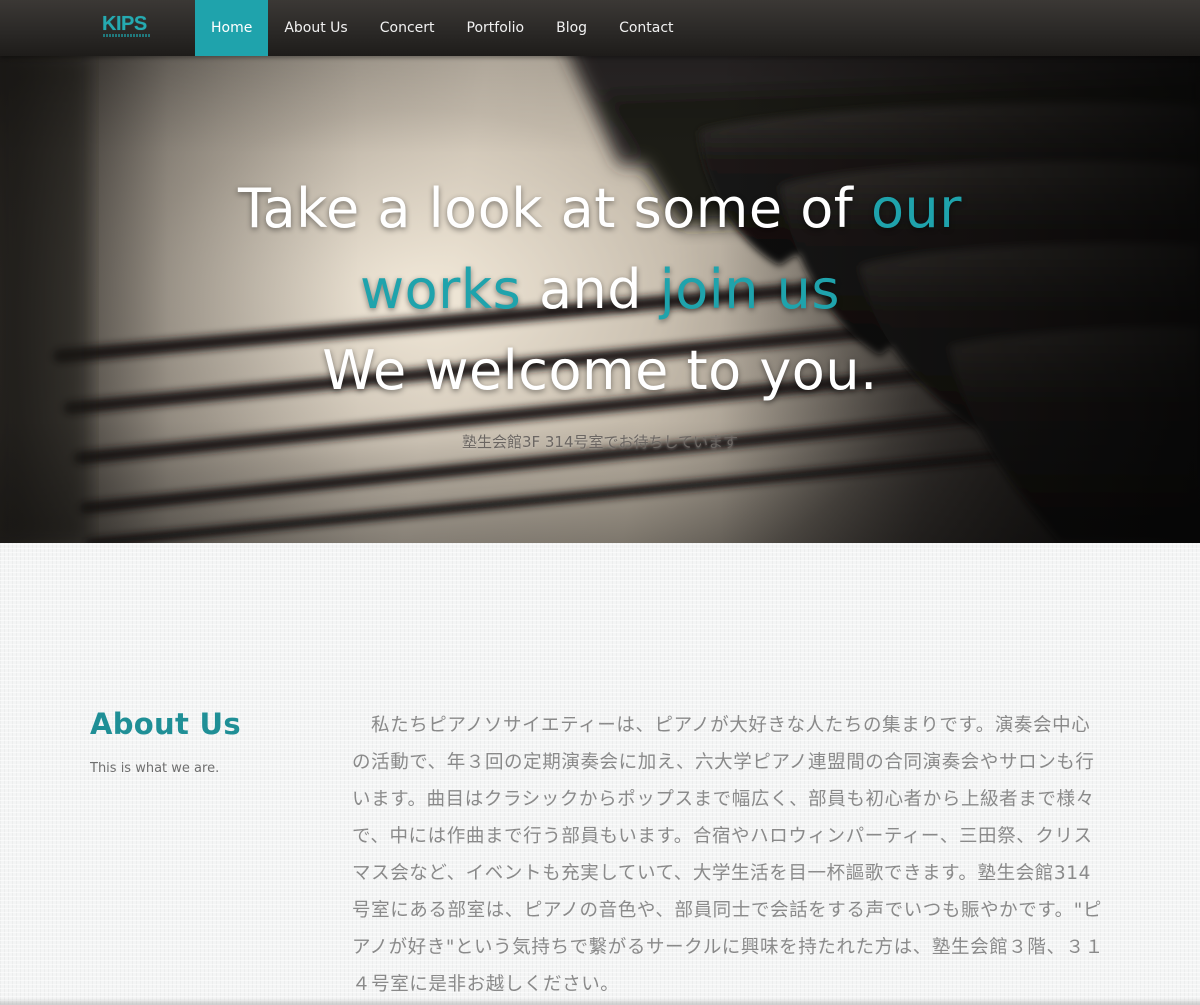 The image size is (1200, 1005). Describe the element at coordinates (165, 724) in the screenshot. I see `about-title: About Us` at that location.